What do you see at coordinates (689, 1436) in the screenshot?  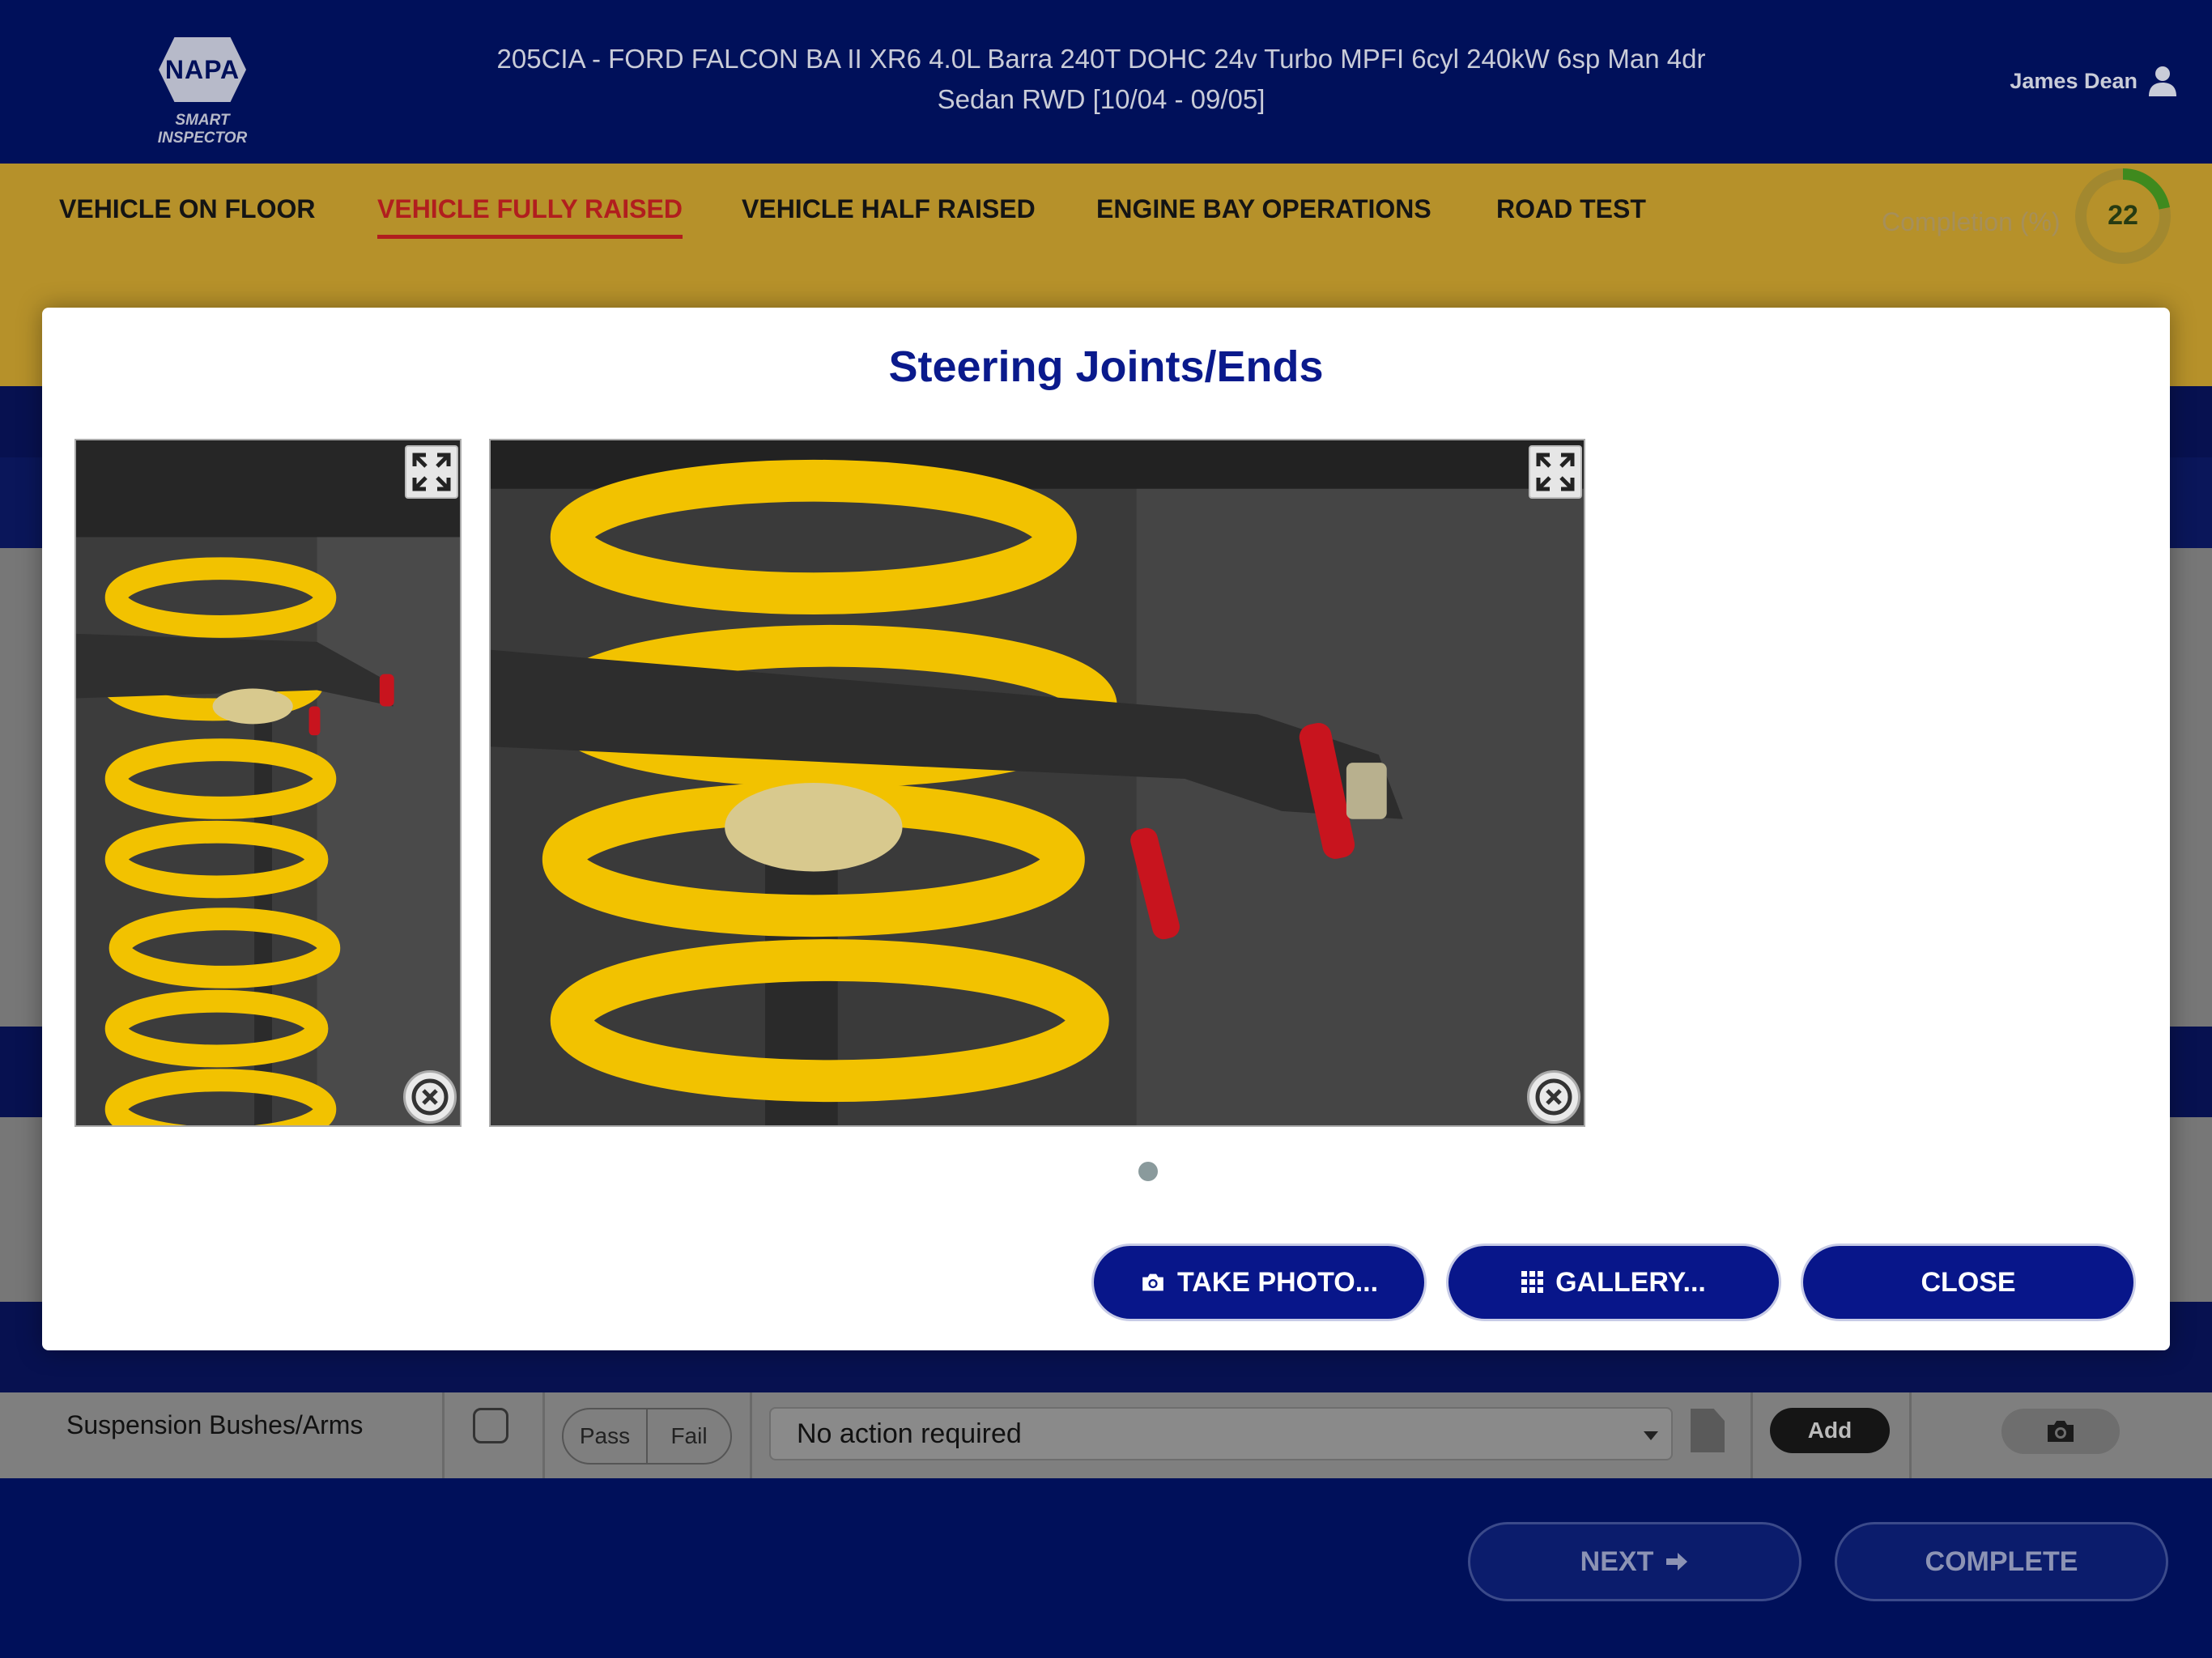 I see `fail-option: Fail` at bounding box center [689, 1436].